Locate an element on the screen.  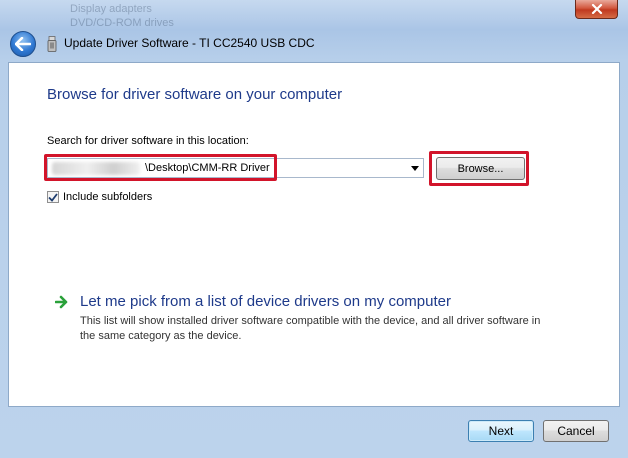
close-icon is located at coordinates (596, 9).